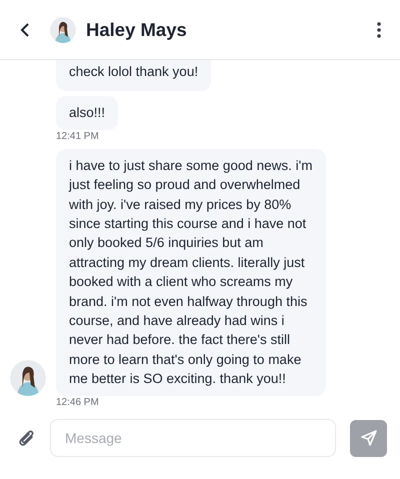 This screenshot has width=400, height=479. What do you see at coordinates (137, 29) in the screenshot?
I see `contact-name: Haley Mays` at bounding box center [137, 29].